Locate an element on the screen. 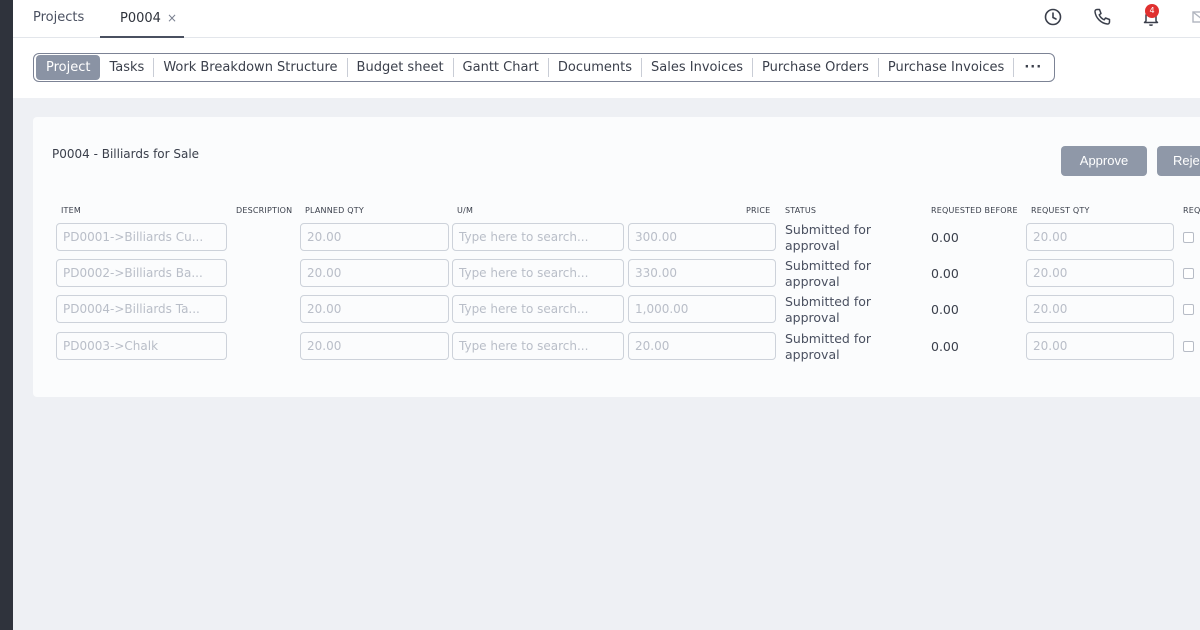  top-bar: Projects P0004 × 4 is located at coordinates (606, 19).